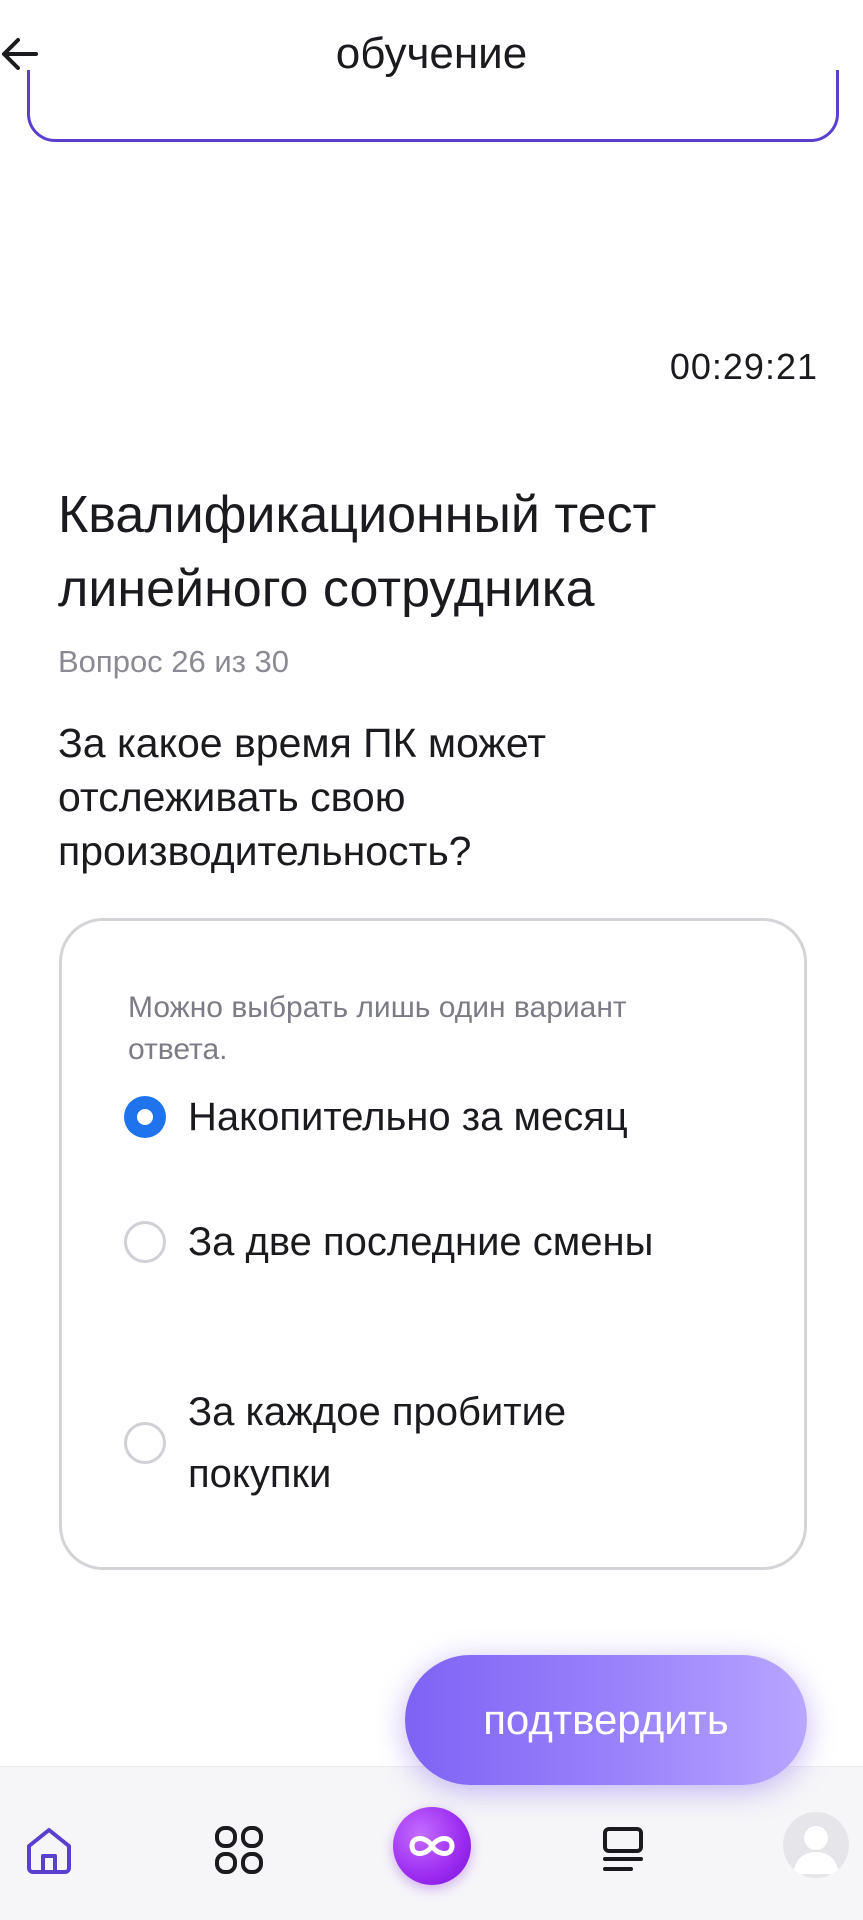 This screenshot has width=863, height=1920. I want to click on bottom-navigation, so click(431, 1843).